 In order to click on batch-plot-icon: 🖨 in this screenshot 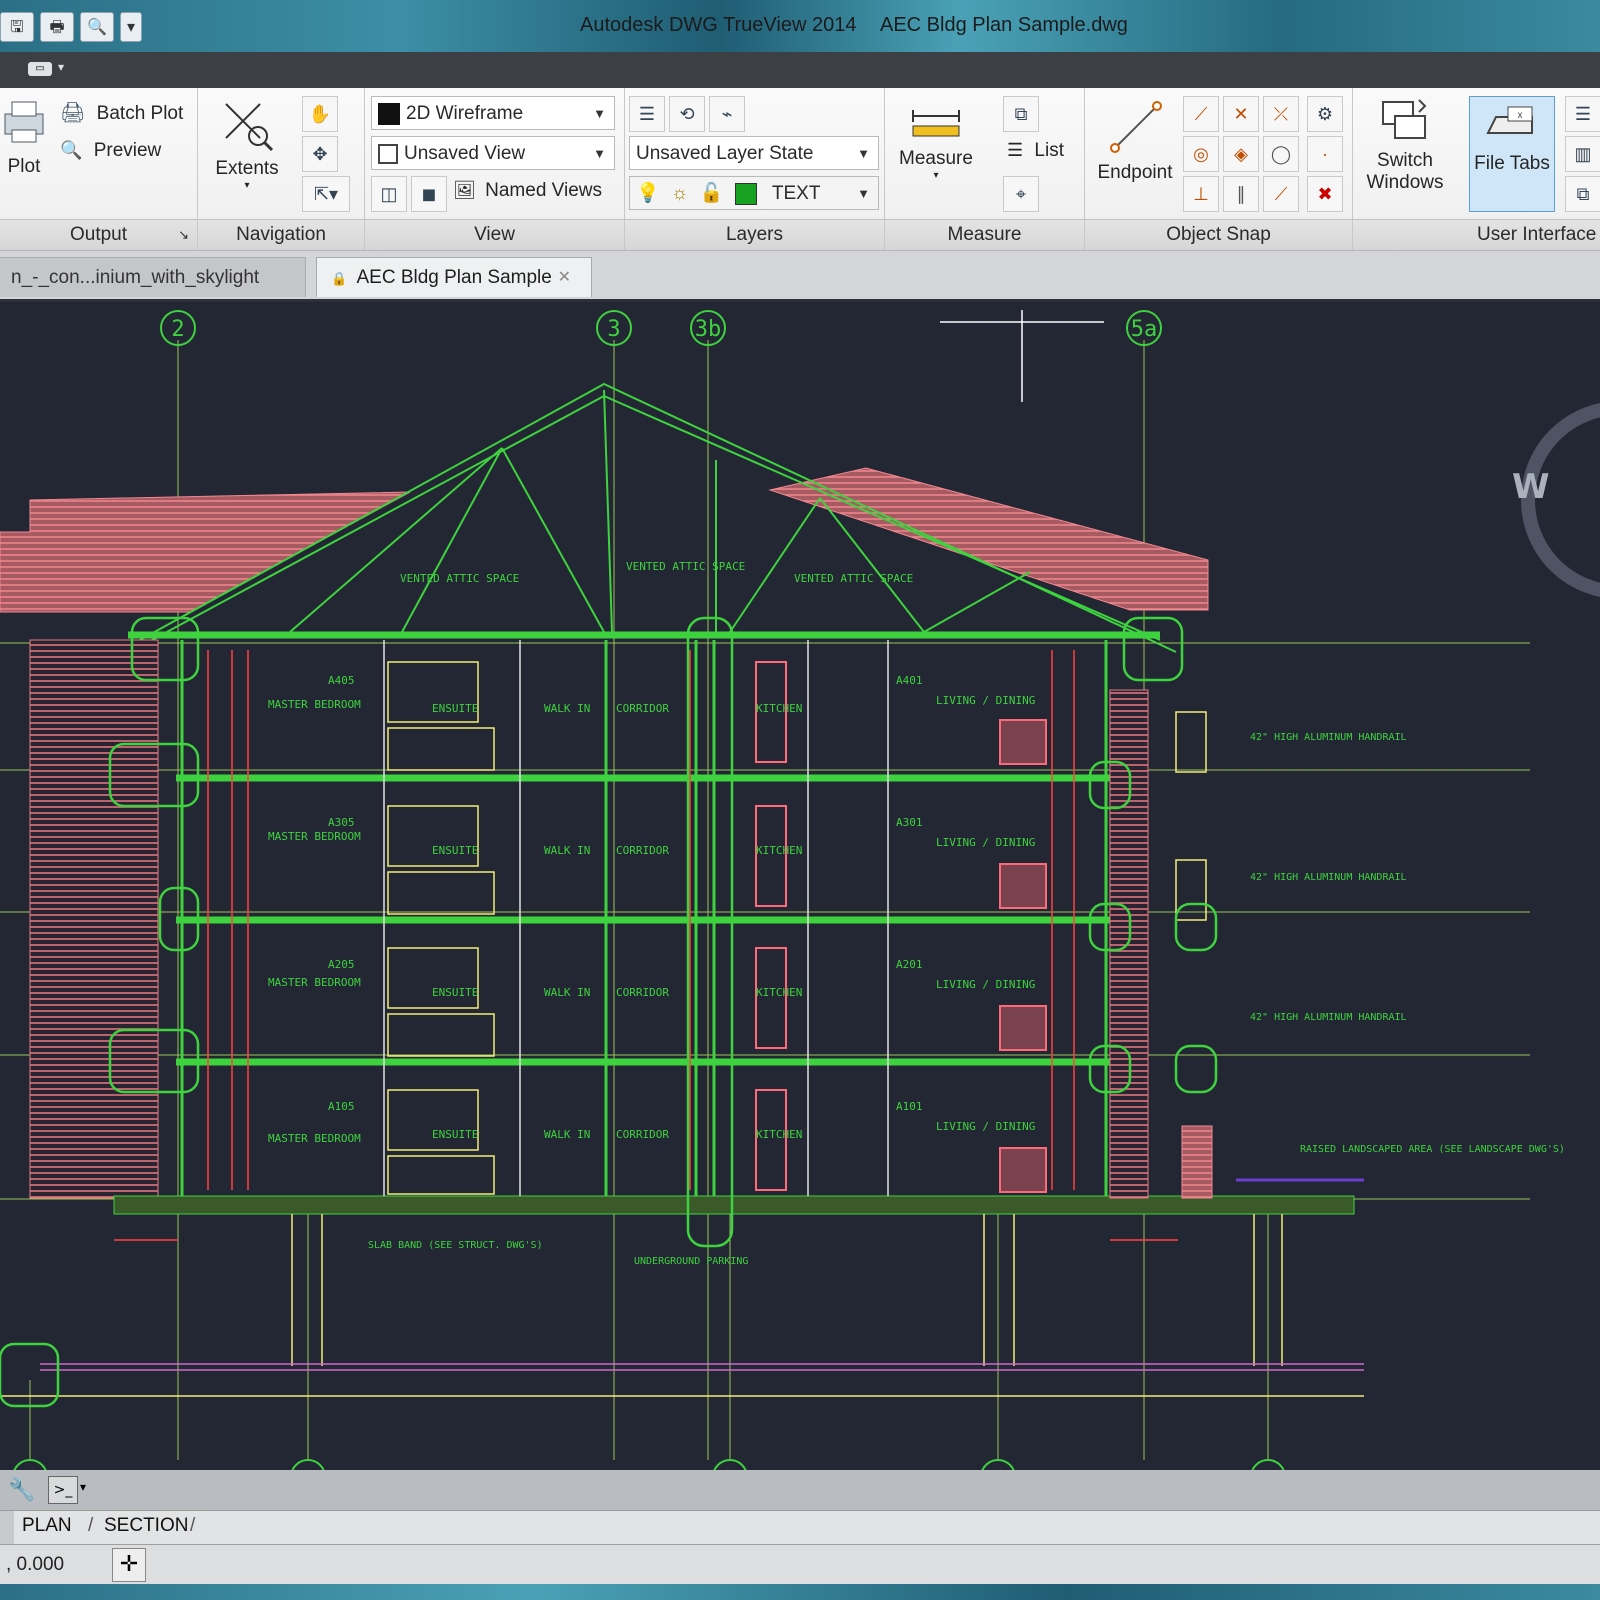, I will do `click(73, 113)`.